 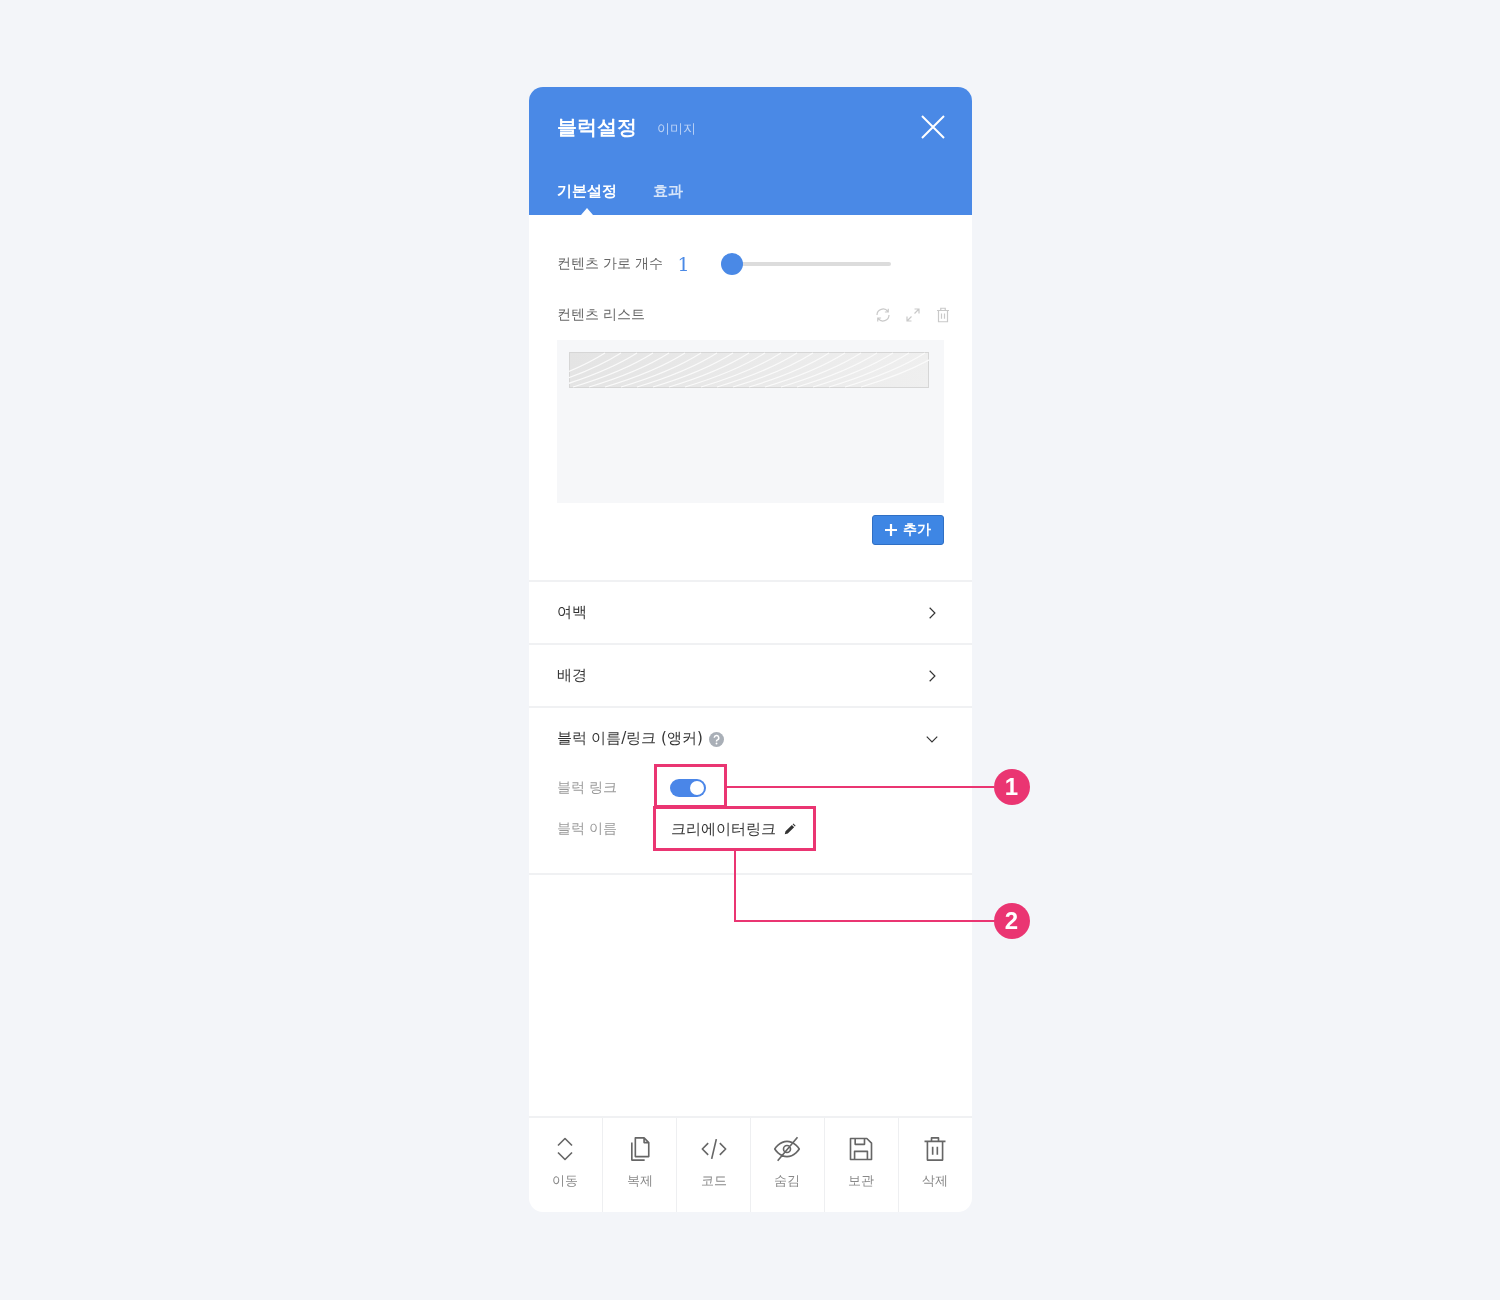 What do you see at coordinates (596, 127) in the screenshot?
I see `panel-title: 블럭설정` at bounding box center [596, 127].